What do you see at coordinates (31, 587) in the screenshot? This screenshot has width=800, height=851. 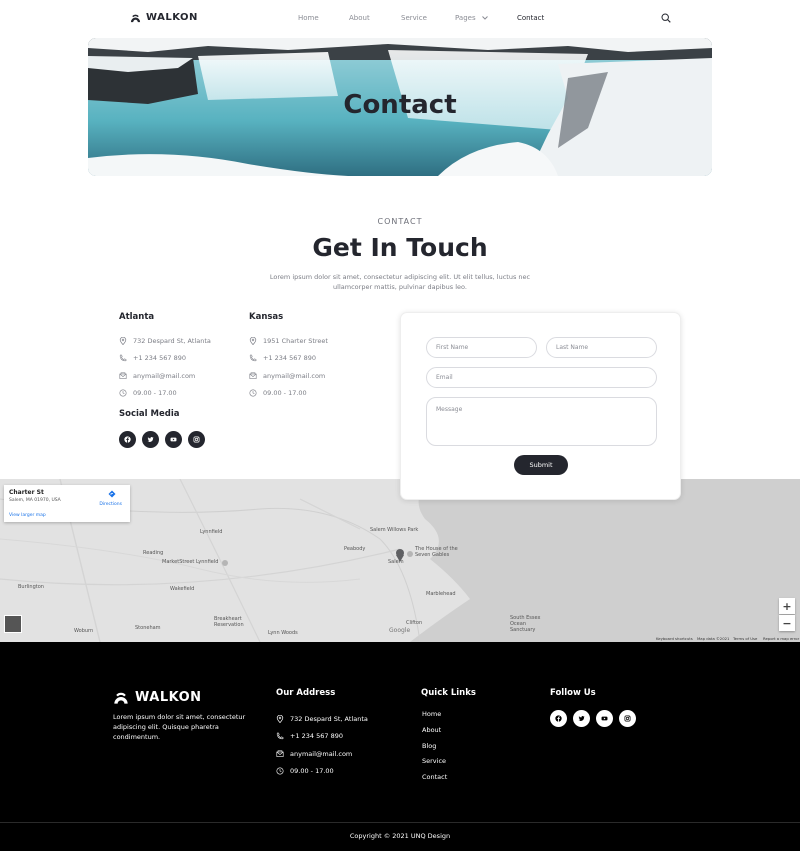 I see `map-label: Burlington` at bounding box center [31, 587].